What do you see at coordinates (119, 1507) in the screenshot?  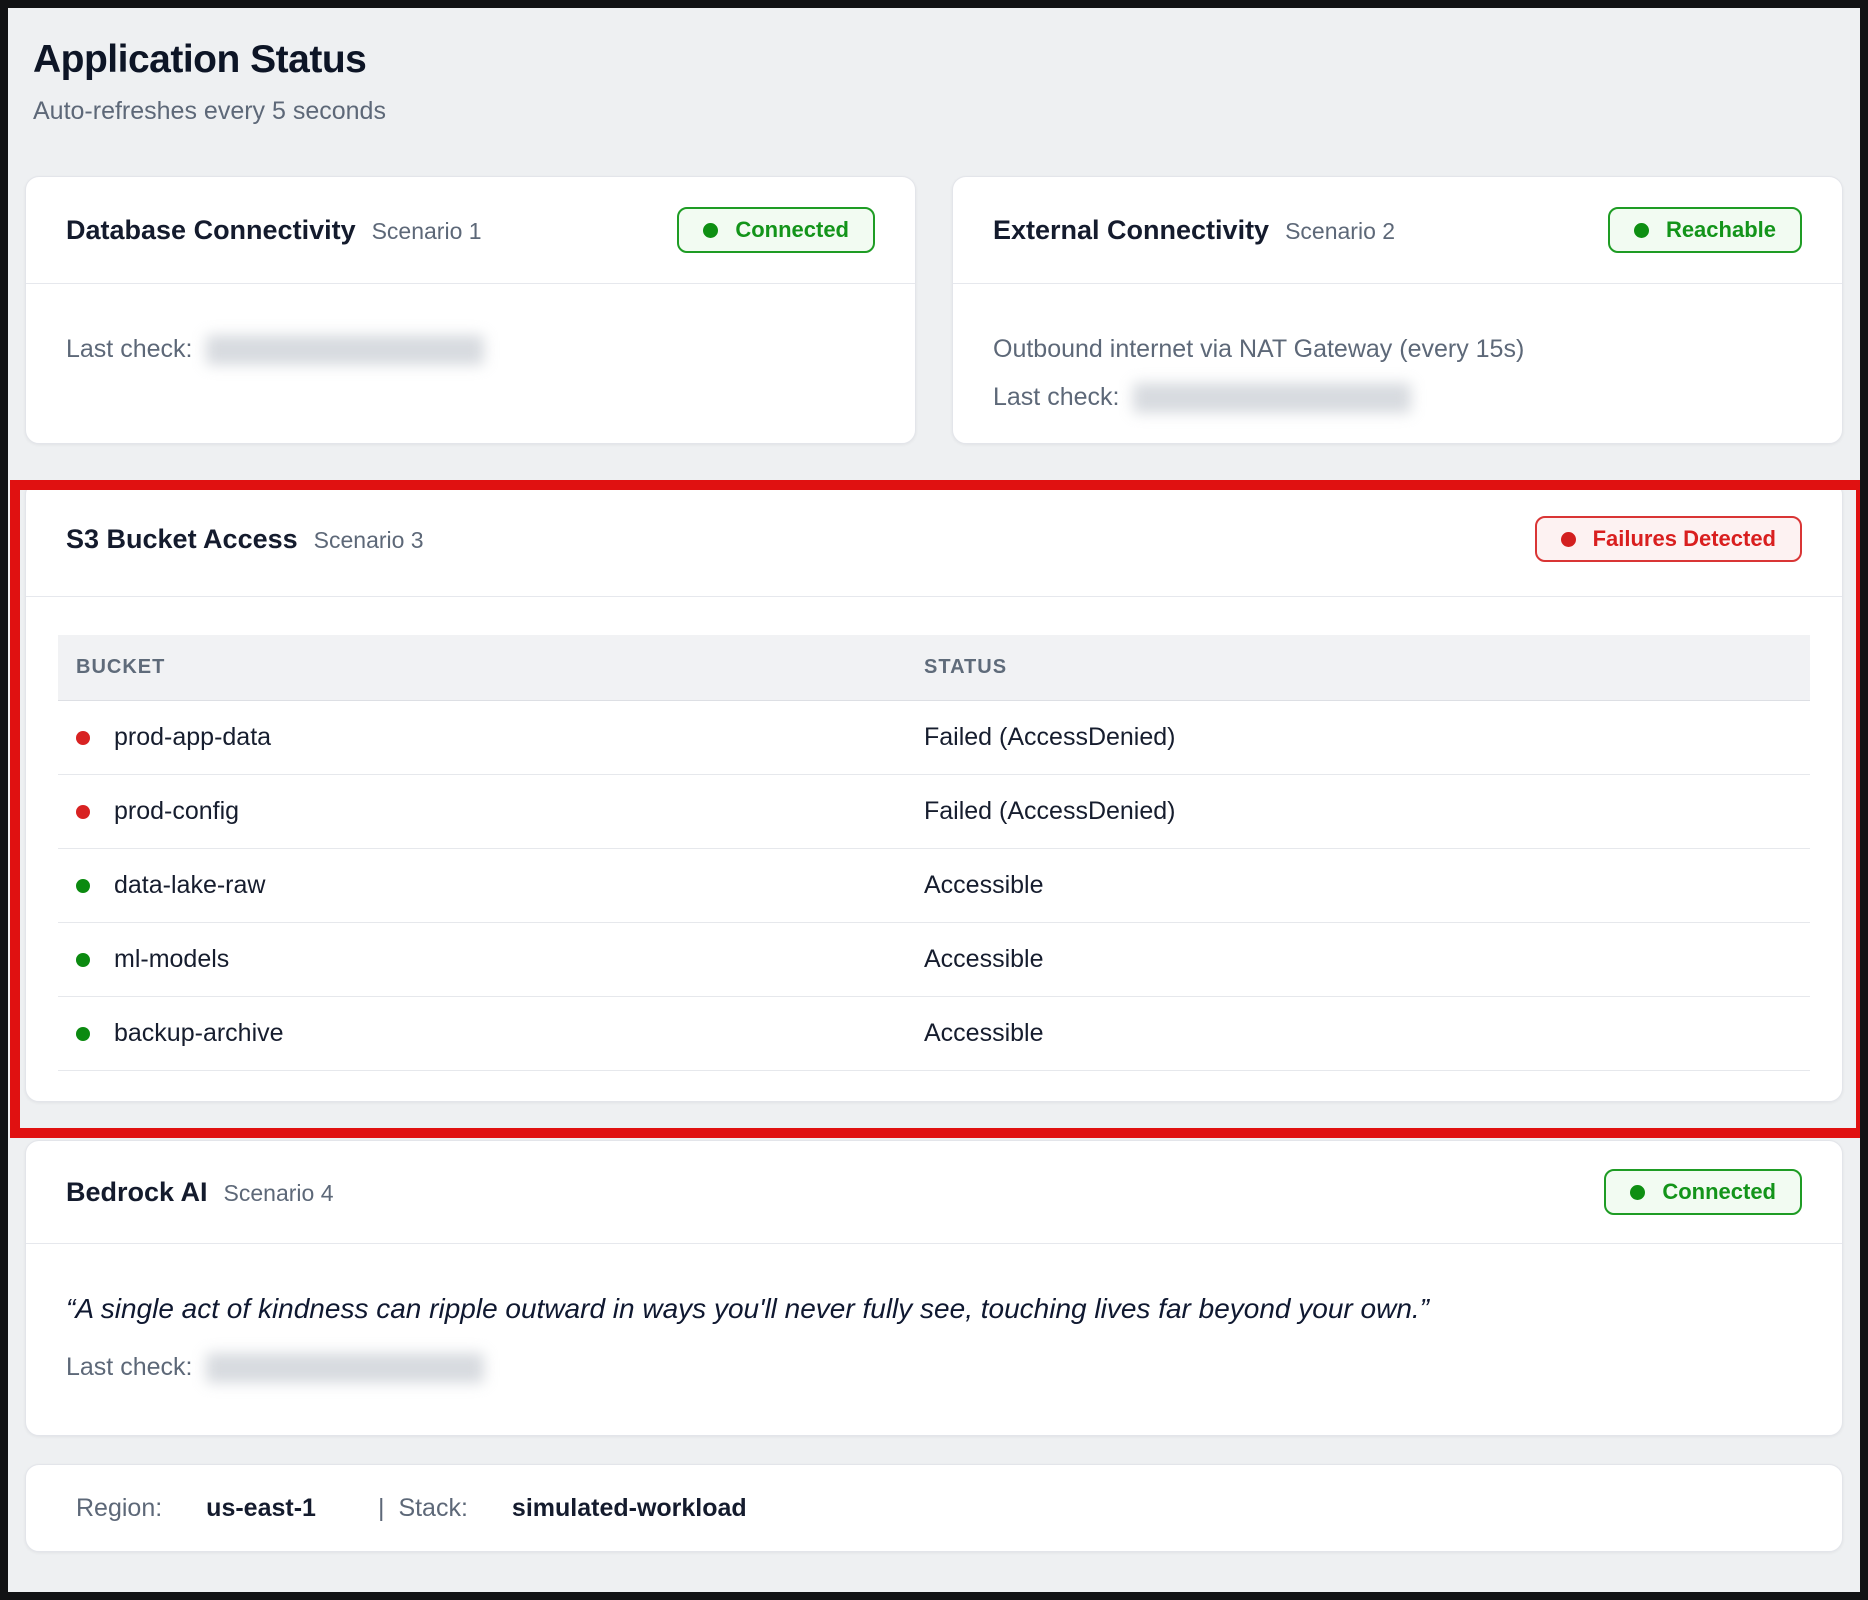 I see `region-label: Region:` at bounding box center [119, 1507].